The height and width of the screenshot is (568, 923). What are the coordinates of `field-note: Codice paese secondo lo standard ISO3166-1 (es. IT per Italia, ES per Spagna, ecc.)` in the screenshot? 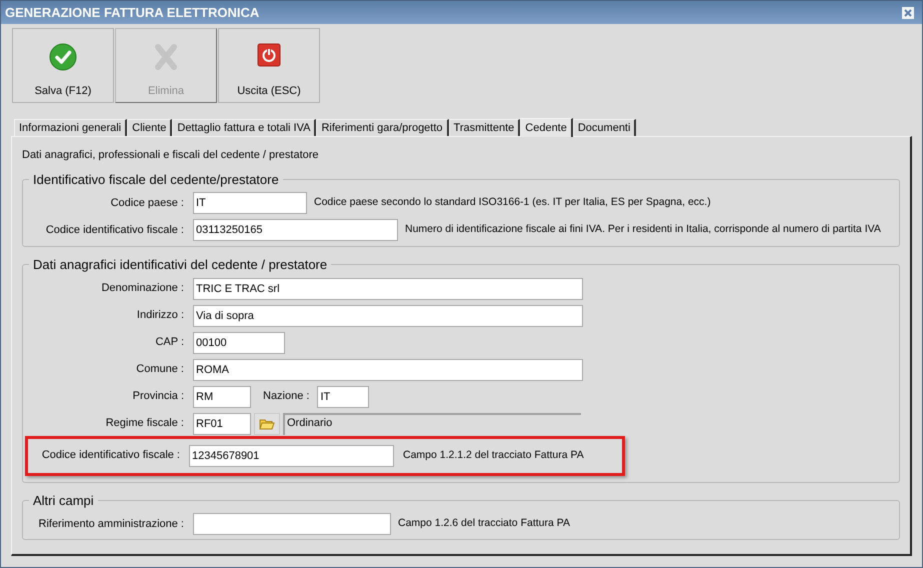 It's located at (512, 202).